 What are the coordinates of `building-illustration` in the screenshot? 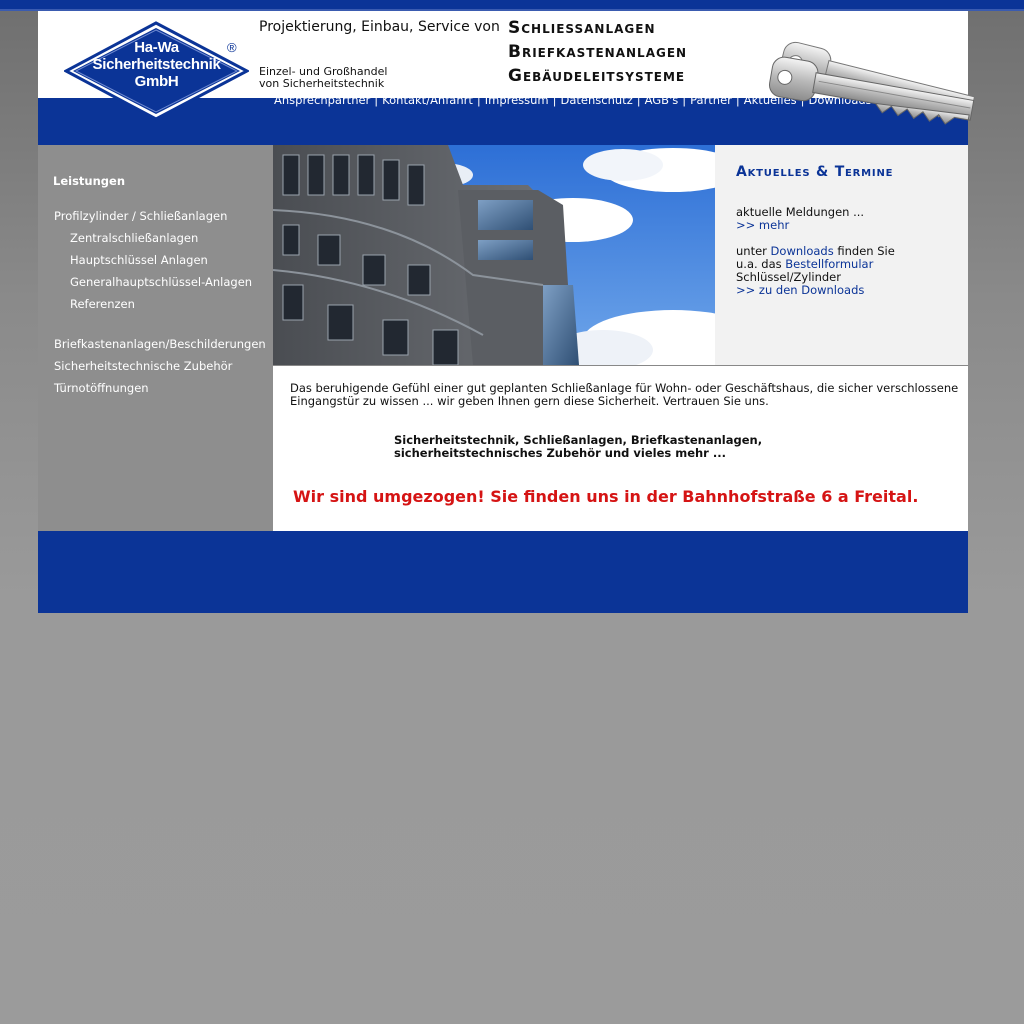 It's located at (494, 255).